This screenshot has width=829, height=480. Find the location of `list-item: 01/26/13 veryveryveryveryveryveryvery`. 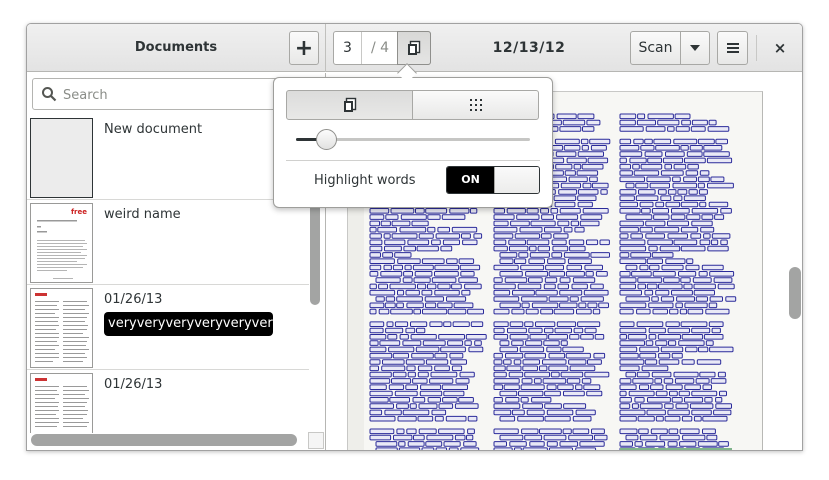

list-item: 01/26/13 veryveryveryveryveryveryvery is located at coordinates (168, 327).